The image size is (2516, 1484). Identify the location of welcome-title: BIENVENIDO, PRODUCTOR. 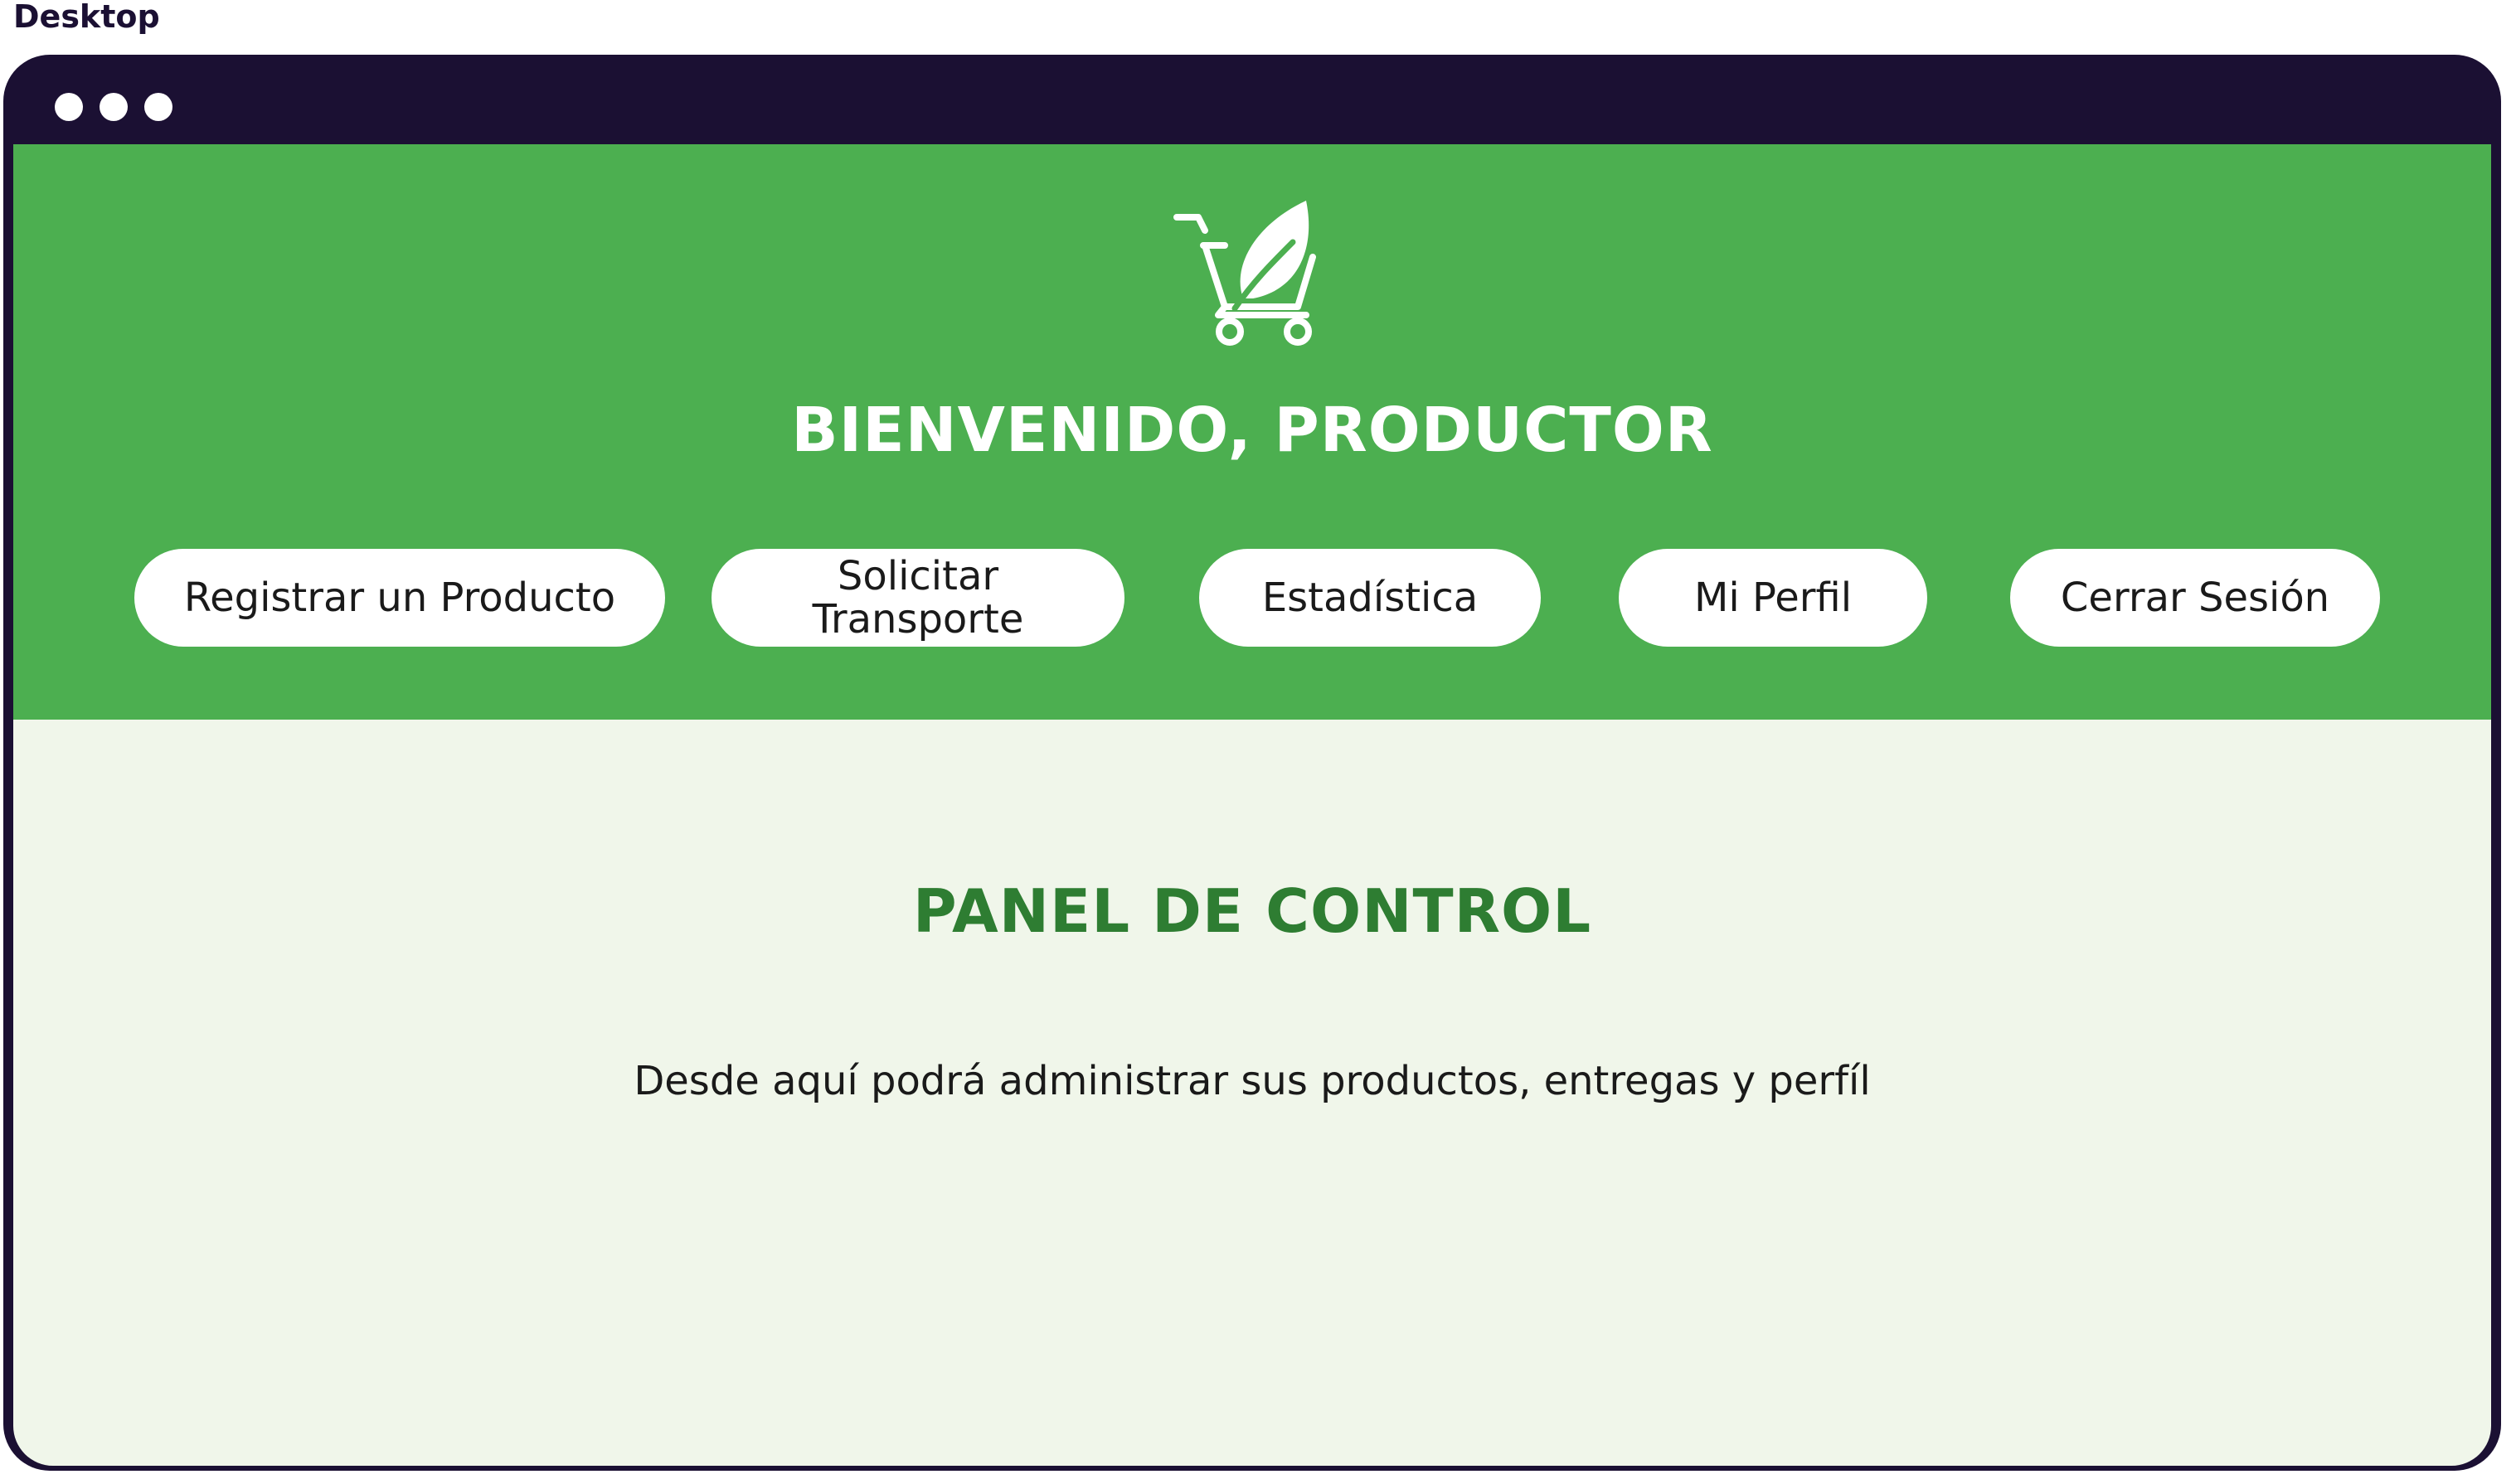
(1252, 430).